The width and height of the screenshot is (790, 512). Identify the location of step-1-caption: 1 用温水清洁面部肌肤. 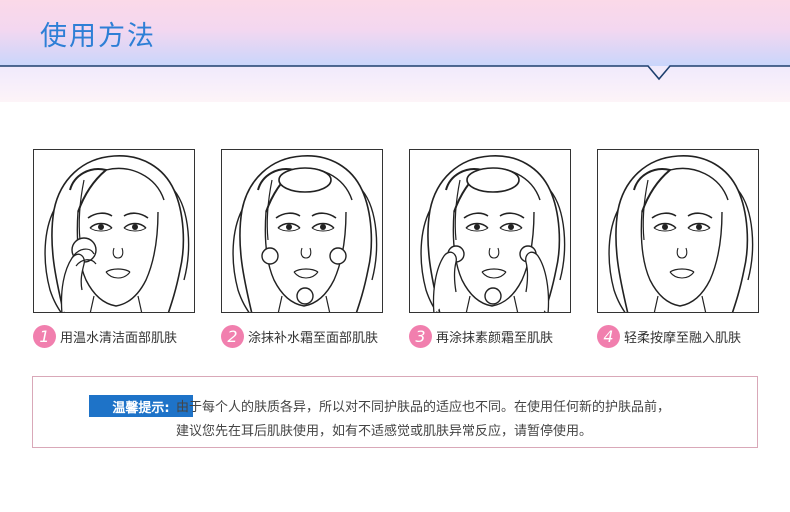
(105, 336).